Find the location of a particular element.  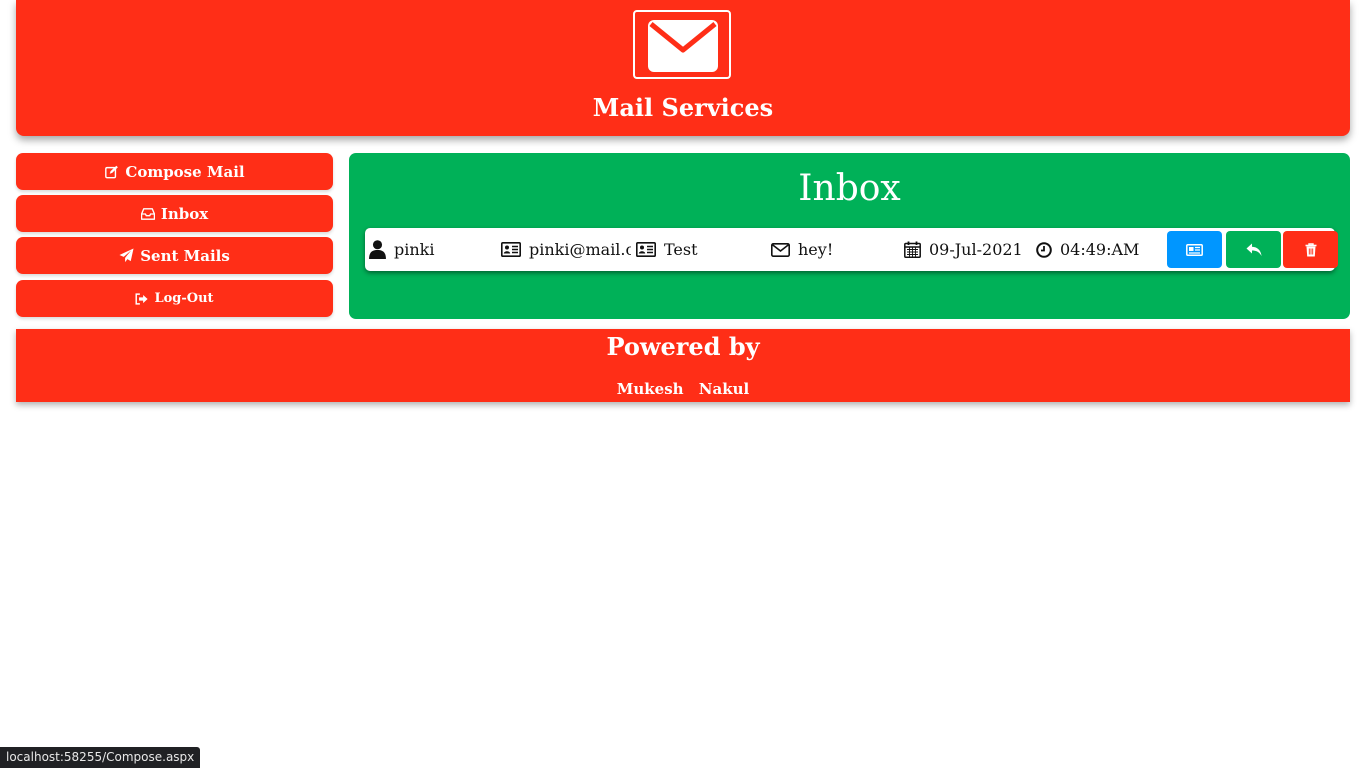

envelope-outline-icon is located at coordinates (780, 249).